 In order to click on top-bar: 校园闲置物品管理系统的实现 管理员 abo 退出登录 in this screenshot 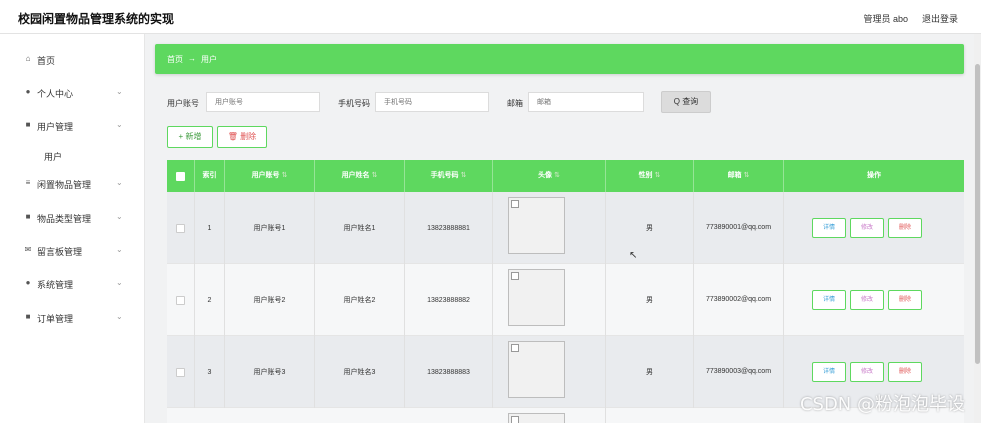, I will do `click(490, 17)`.